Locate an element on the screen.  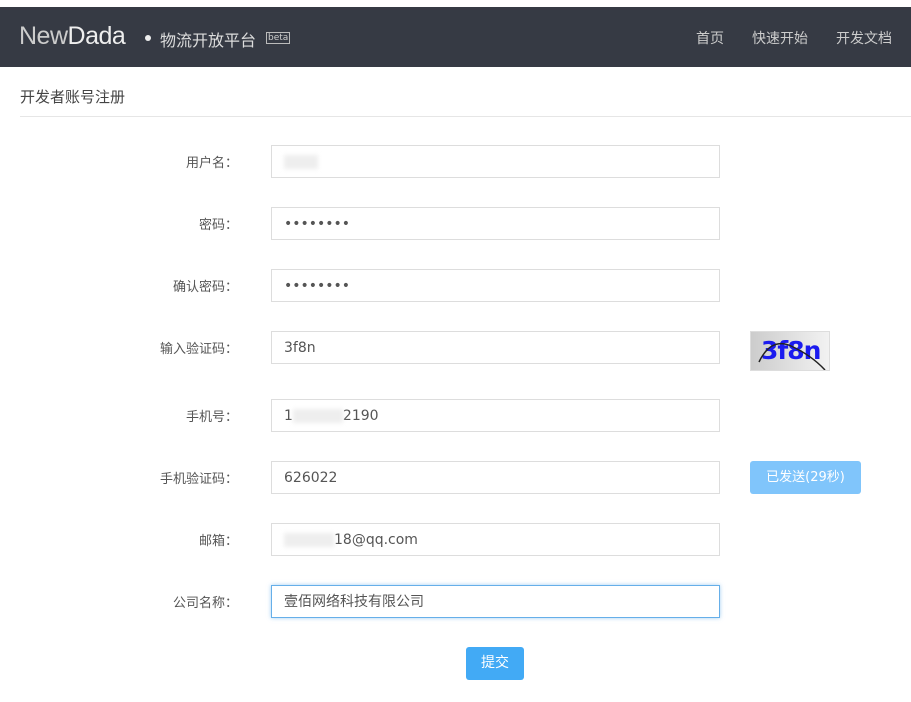
confirm-password-input: •••••••• is located at coordinates (495, 285).